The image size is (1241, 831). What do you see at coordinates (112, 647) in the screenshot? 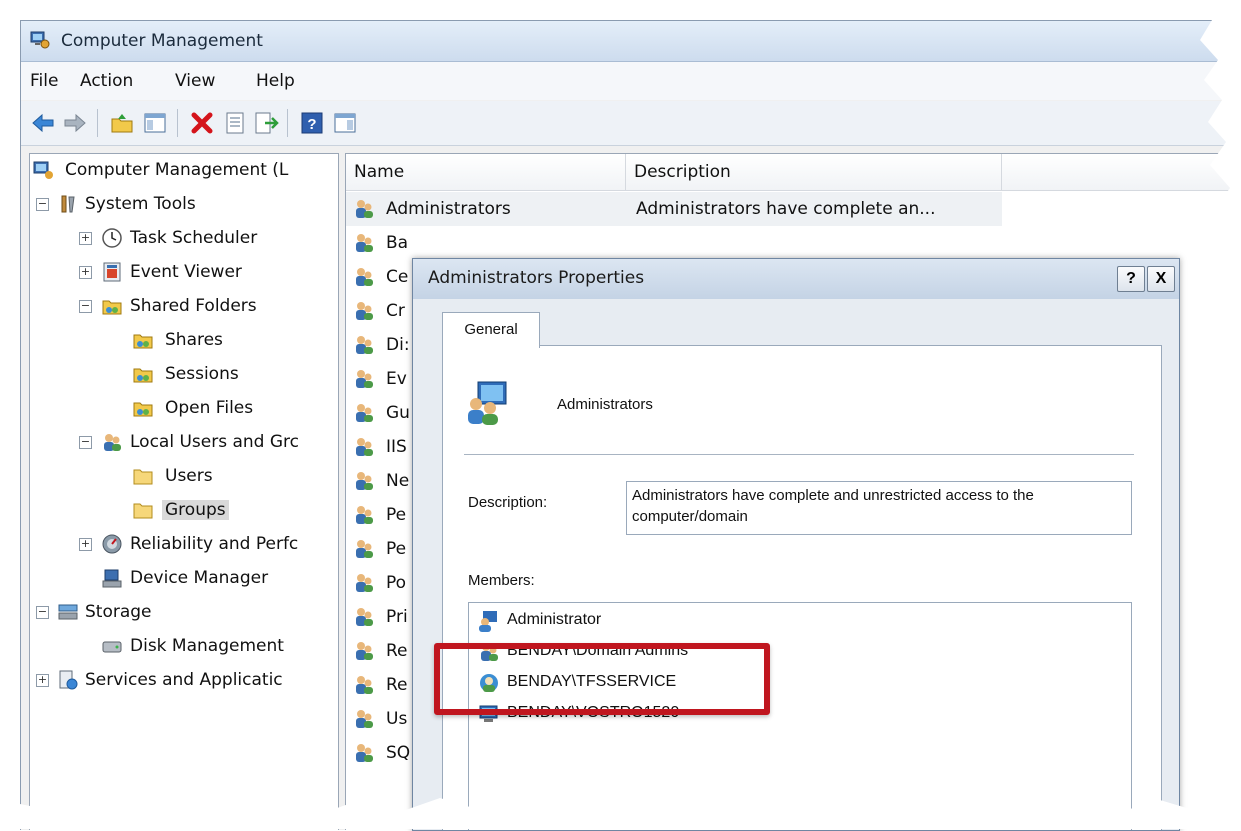
I see `disk-icon` at bounding box center [112, 647].